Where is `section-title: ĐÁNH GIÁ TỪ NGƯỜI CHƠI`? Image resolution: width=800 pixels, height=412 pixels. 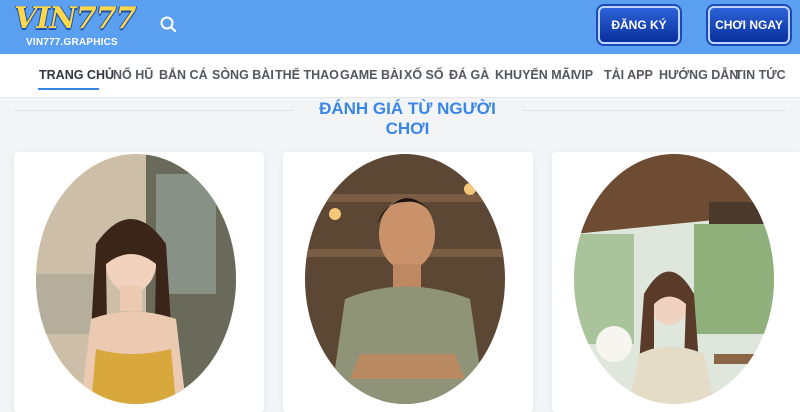
section-title: ĐÁNH GIÁ TỪ NGƯỜI CHƠI is located at coordinates (407, 118).